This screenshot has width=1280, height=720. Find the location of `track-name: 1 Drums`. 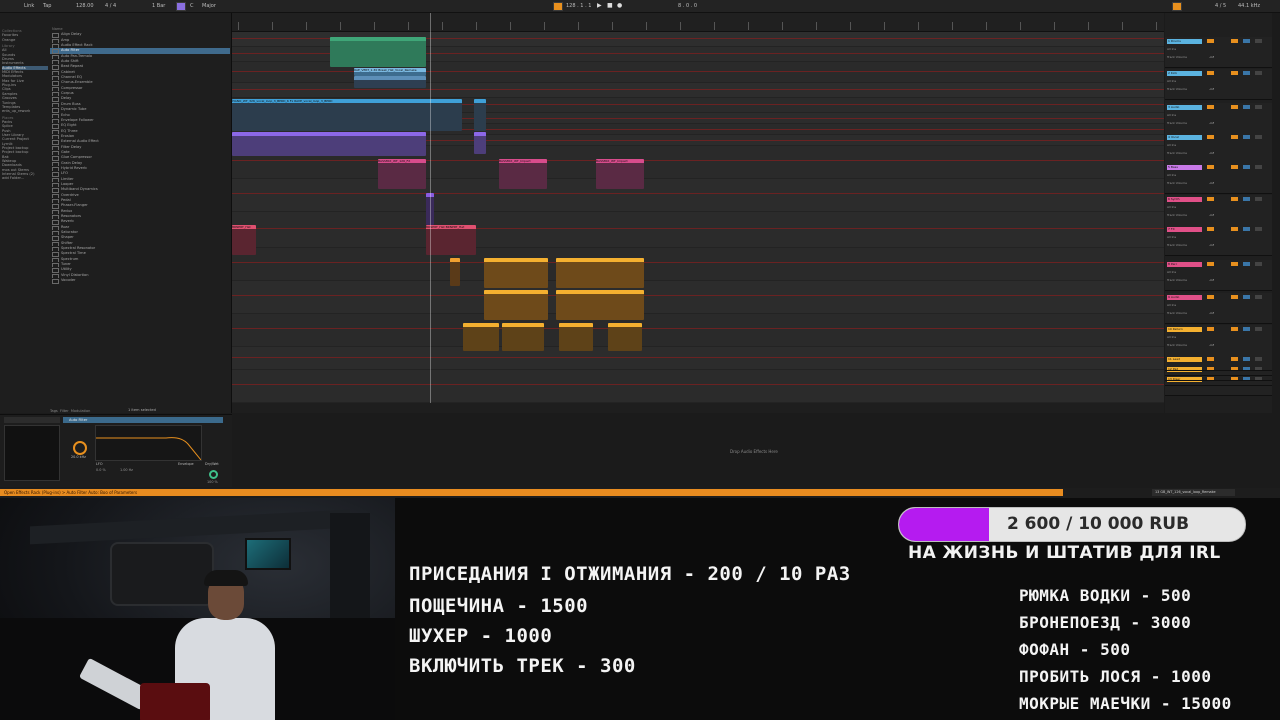

track-name: 1 Drums is located at coordinates (1184, 41).